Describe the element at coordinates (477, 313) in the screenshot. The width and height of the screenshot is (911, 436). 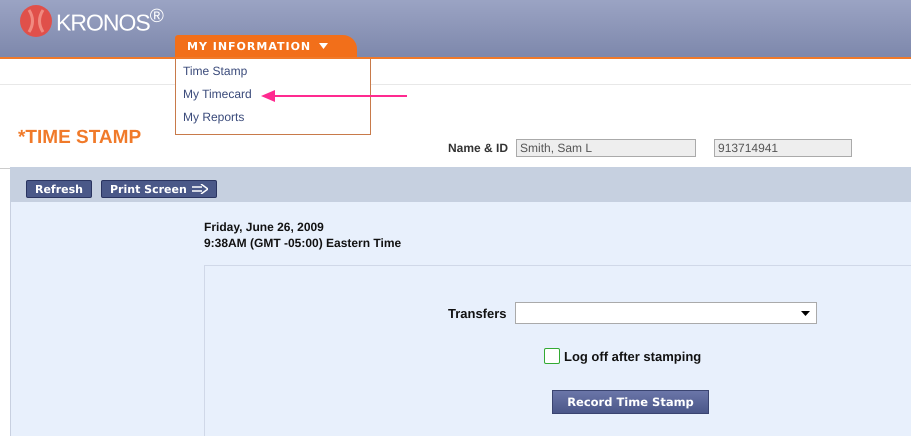
I see `field-label: Transfers` at that location.